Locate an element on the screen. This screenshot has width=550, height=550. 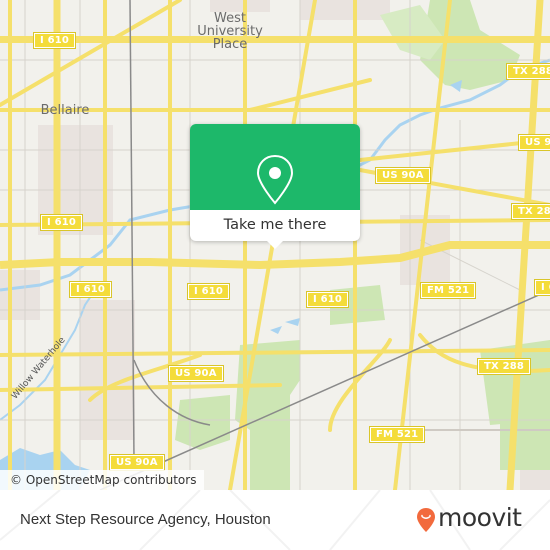
popup-header is located at coordinates (275, 167).